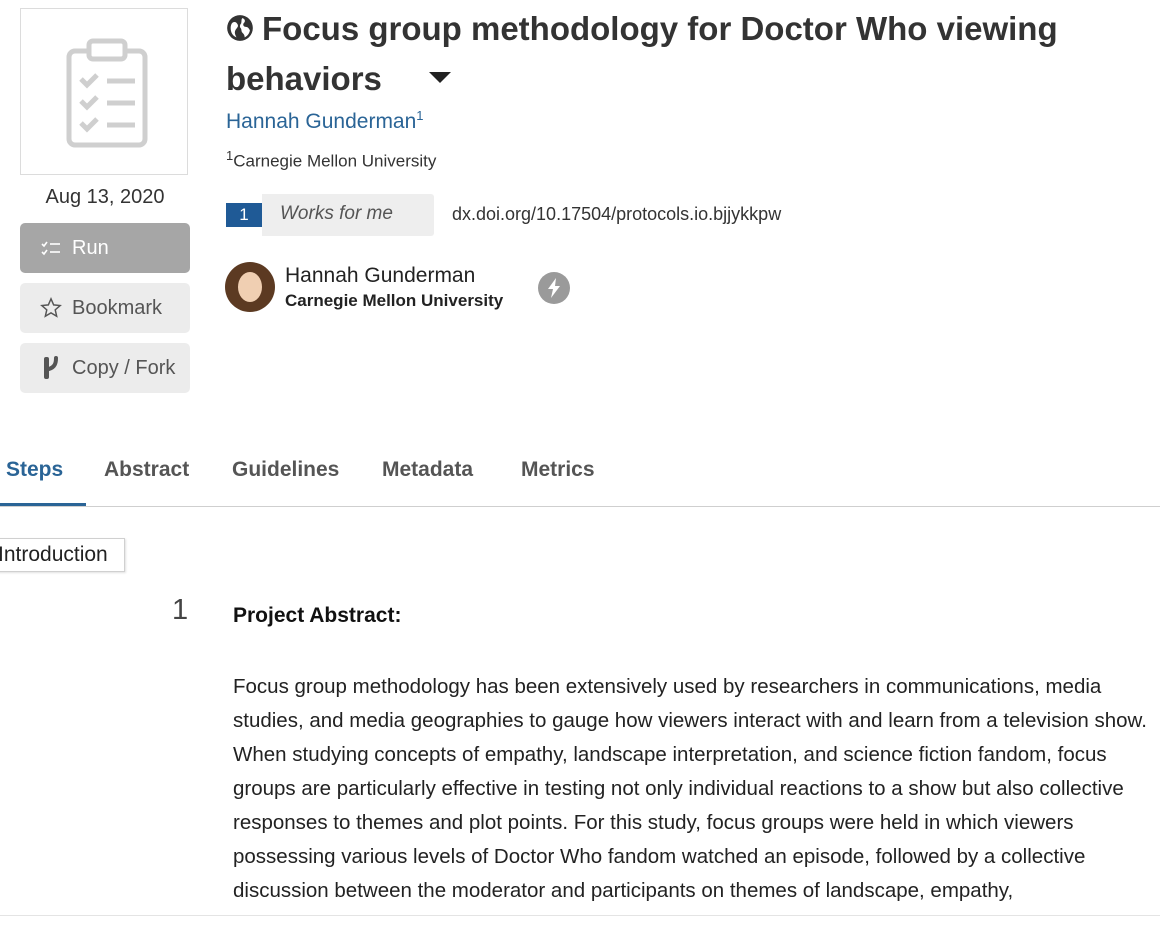 The height and width of the screenshot is (936, 1160). What do you see at coordinates (321, 121) in the screenshot?
I see `author-name: Hannah Gunderman` at bounding box center [321, 121].